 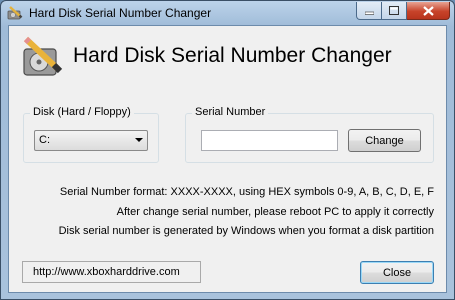 I want to click on maximize-icon, so click(x=394, y=10).